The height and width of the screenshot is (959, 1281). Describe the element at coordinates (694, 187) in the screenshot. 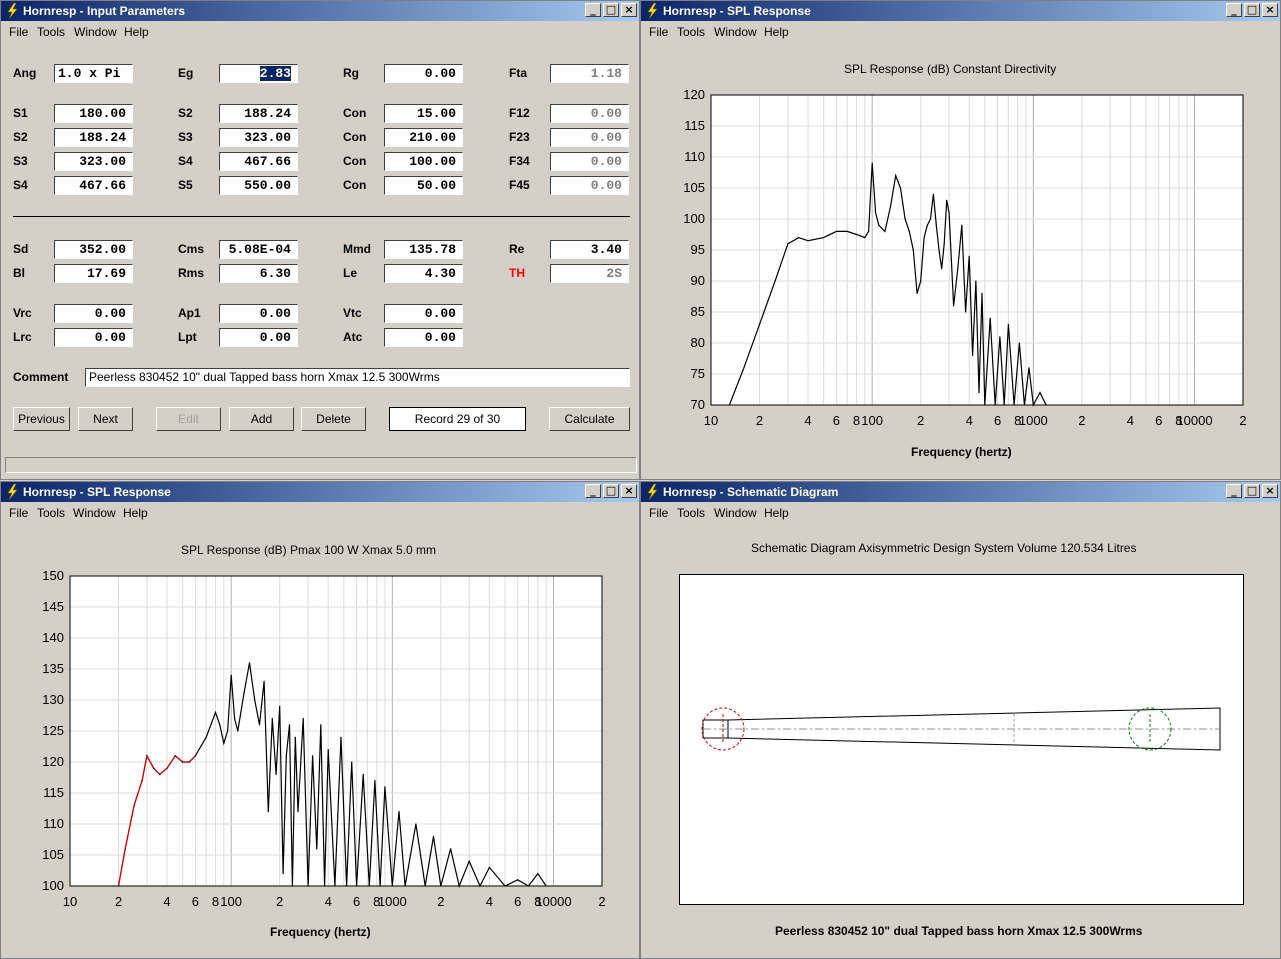

I see `y-tick-label: 105` at that location.